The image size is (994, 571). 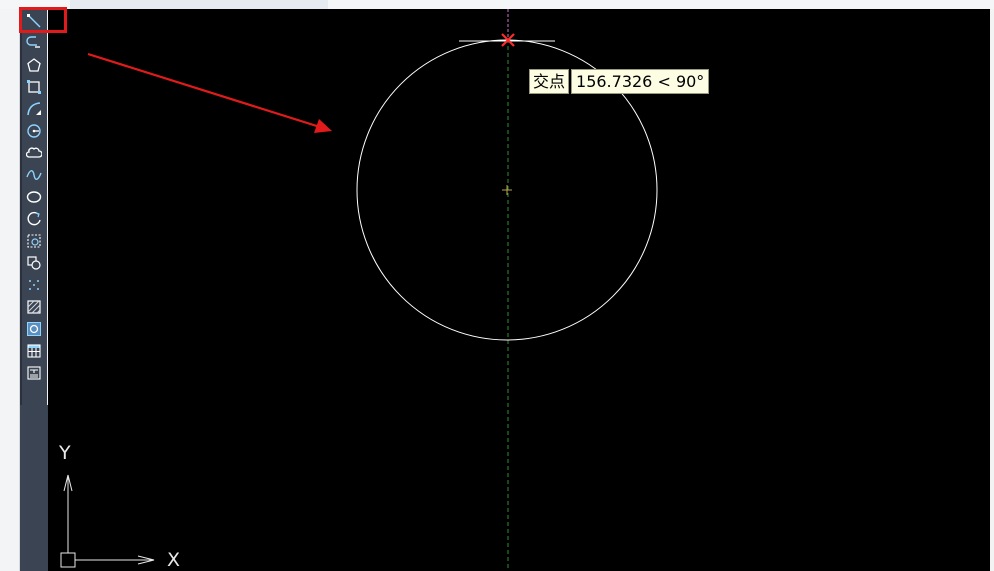 I want to click on make-block-tool-button, so click(x=34, y=263).